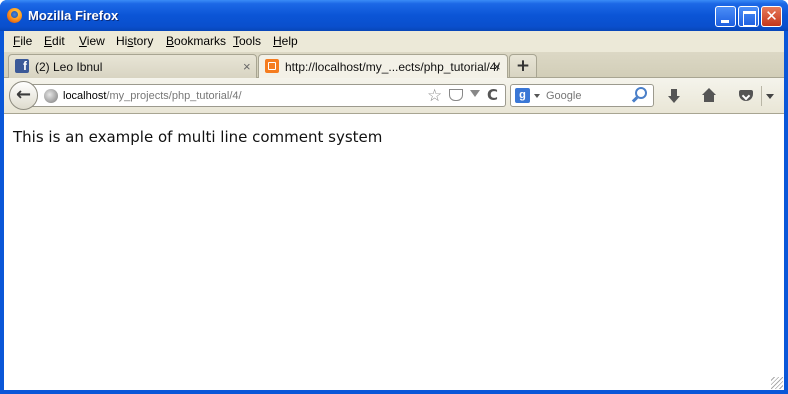 The image size is (788, 394). Describe the element at coordinates (434, 96) in the screenshot. I see `bookmark-star-icon: ☆` at that location.